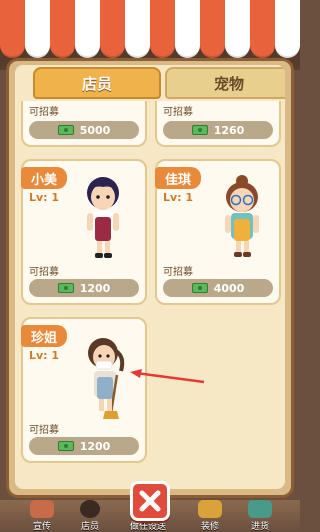 This screenshot has width=320, height=532. I want to click on nav-restock: 进货, so click(260, 516).